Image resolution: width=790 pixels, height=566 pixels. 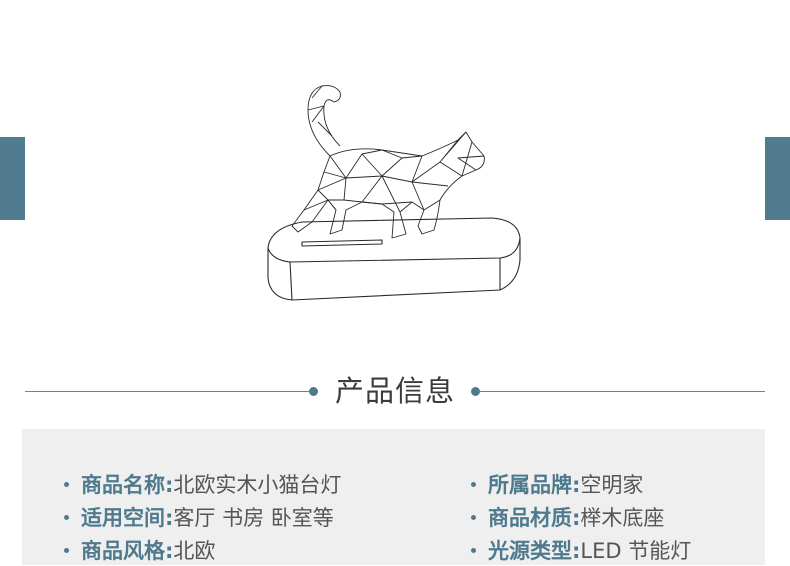 I want to click on info-label: 光源类型:, so click(x=534, y=551).